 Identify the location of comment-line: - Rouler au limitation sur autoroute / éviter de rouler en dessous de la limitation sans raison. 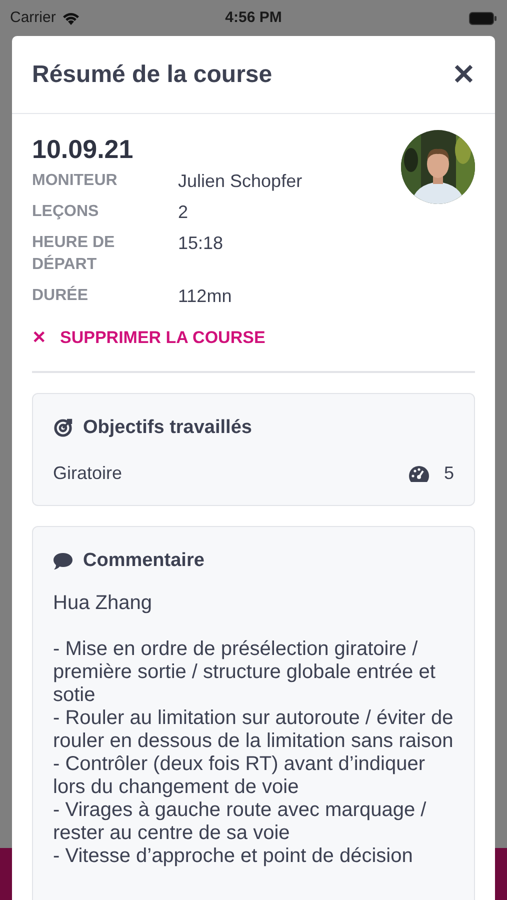
(253, 729).